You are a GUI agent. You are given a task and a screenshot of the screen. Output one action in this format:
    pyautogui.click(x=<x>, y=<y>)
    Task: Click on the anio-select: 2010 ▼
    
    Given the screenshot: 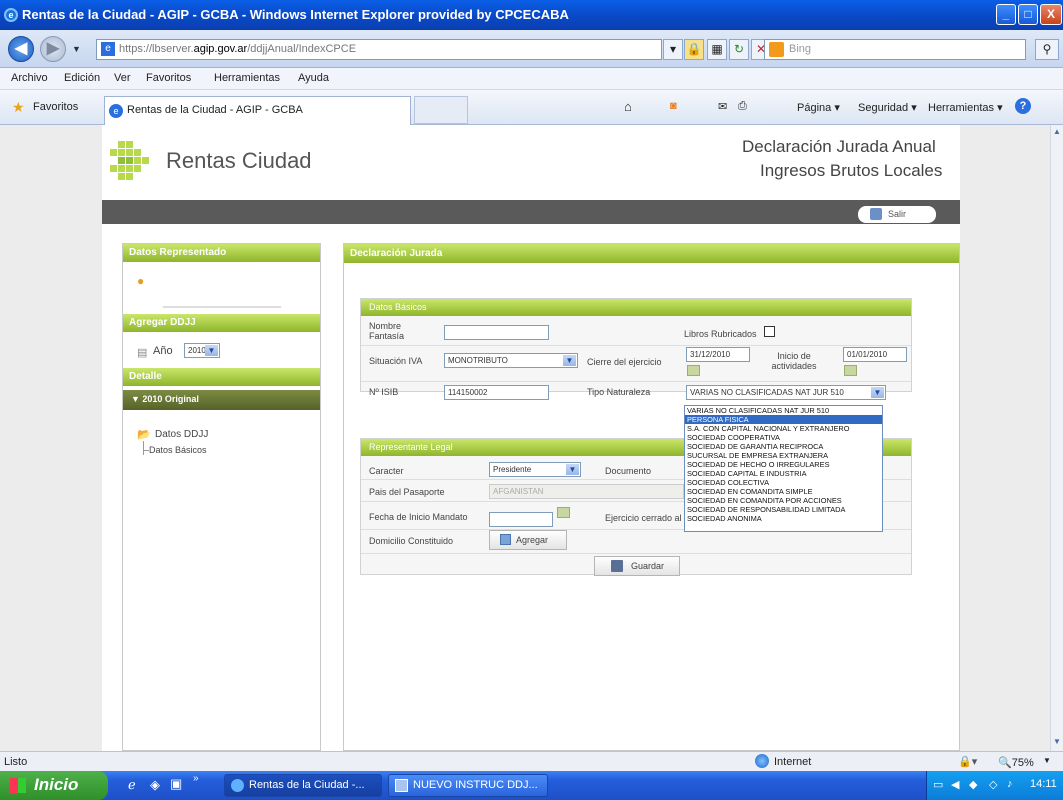 What is the action you would take?
    pyautogui.click(x=202, y=350)
    